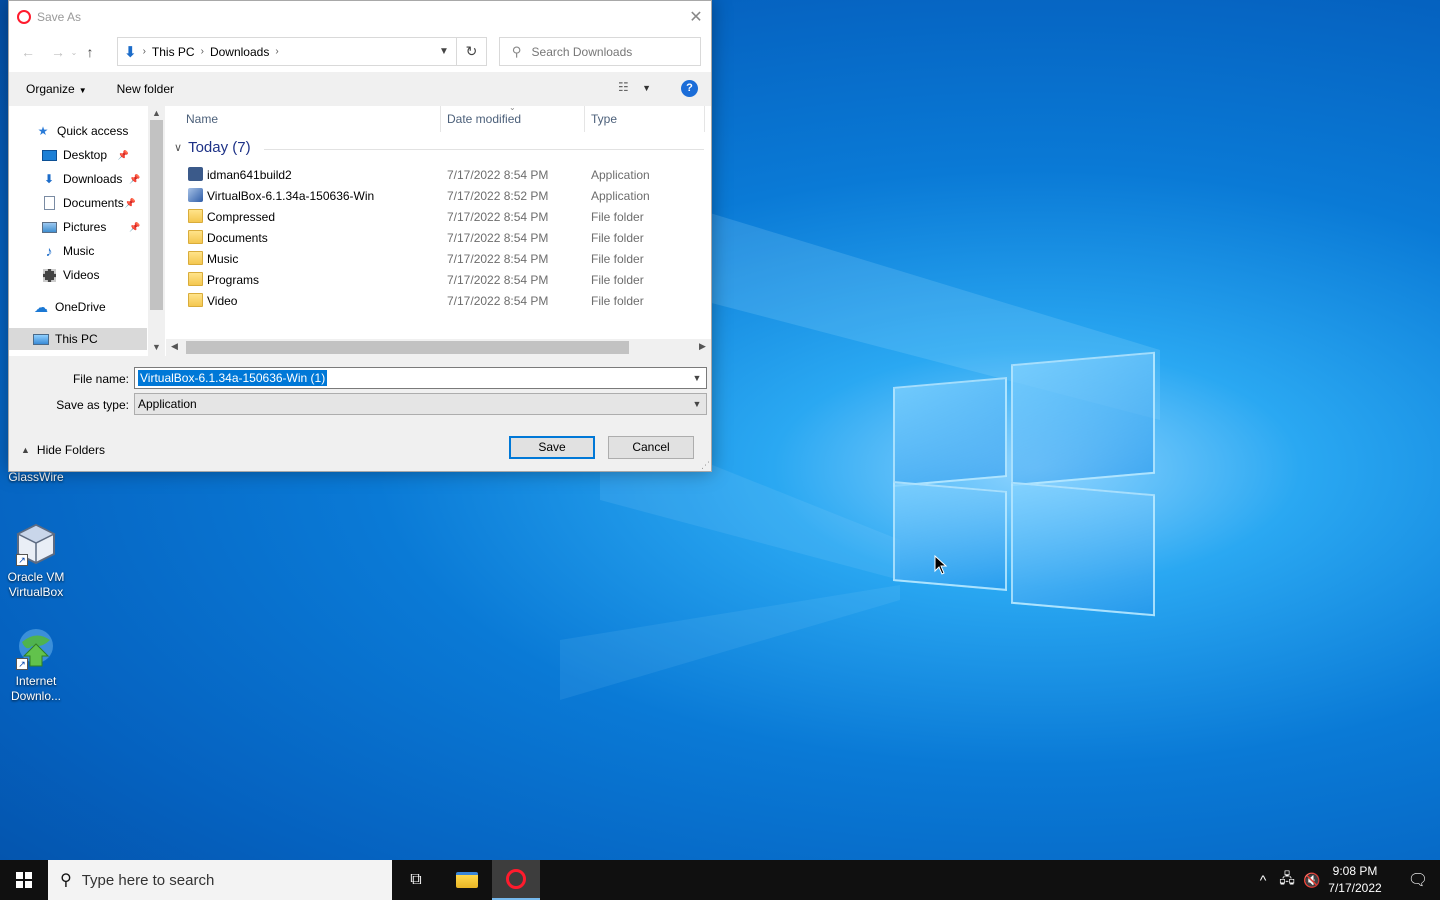 This screenshot has width=1440, height=900. I want to click on search-input: ⚲ Search Downloads, so click(600, 51).